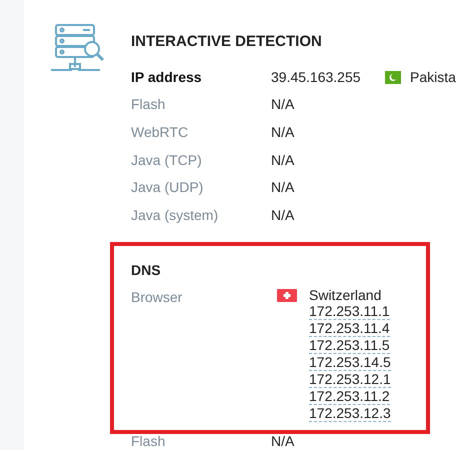 The width and height of the screenshot is (460, 450). I want to click on row-label: WebRTC, so click(160, 132).